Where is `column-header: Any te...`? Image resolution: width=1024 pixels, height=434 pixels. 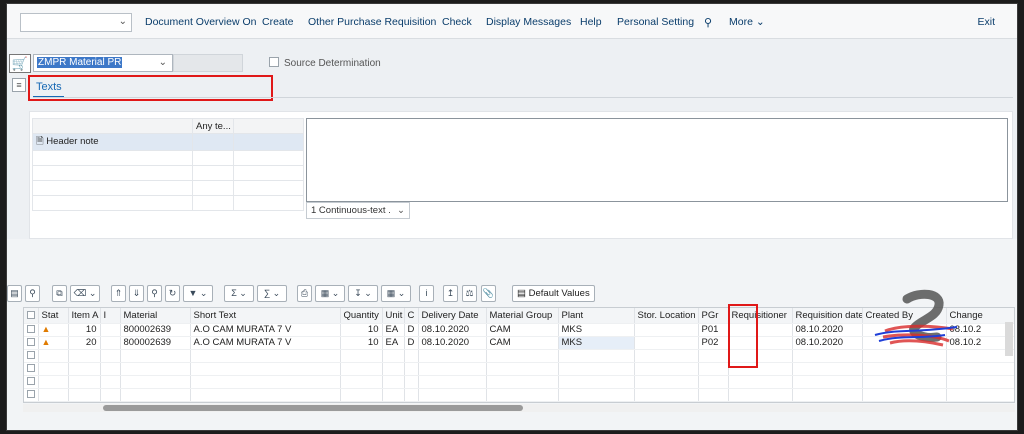
column-header: Any te... is located at coordinates (213, 126).